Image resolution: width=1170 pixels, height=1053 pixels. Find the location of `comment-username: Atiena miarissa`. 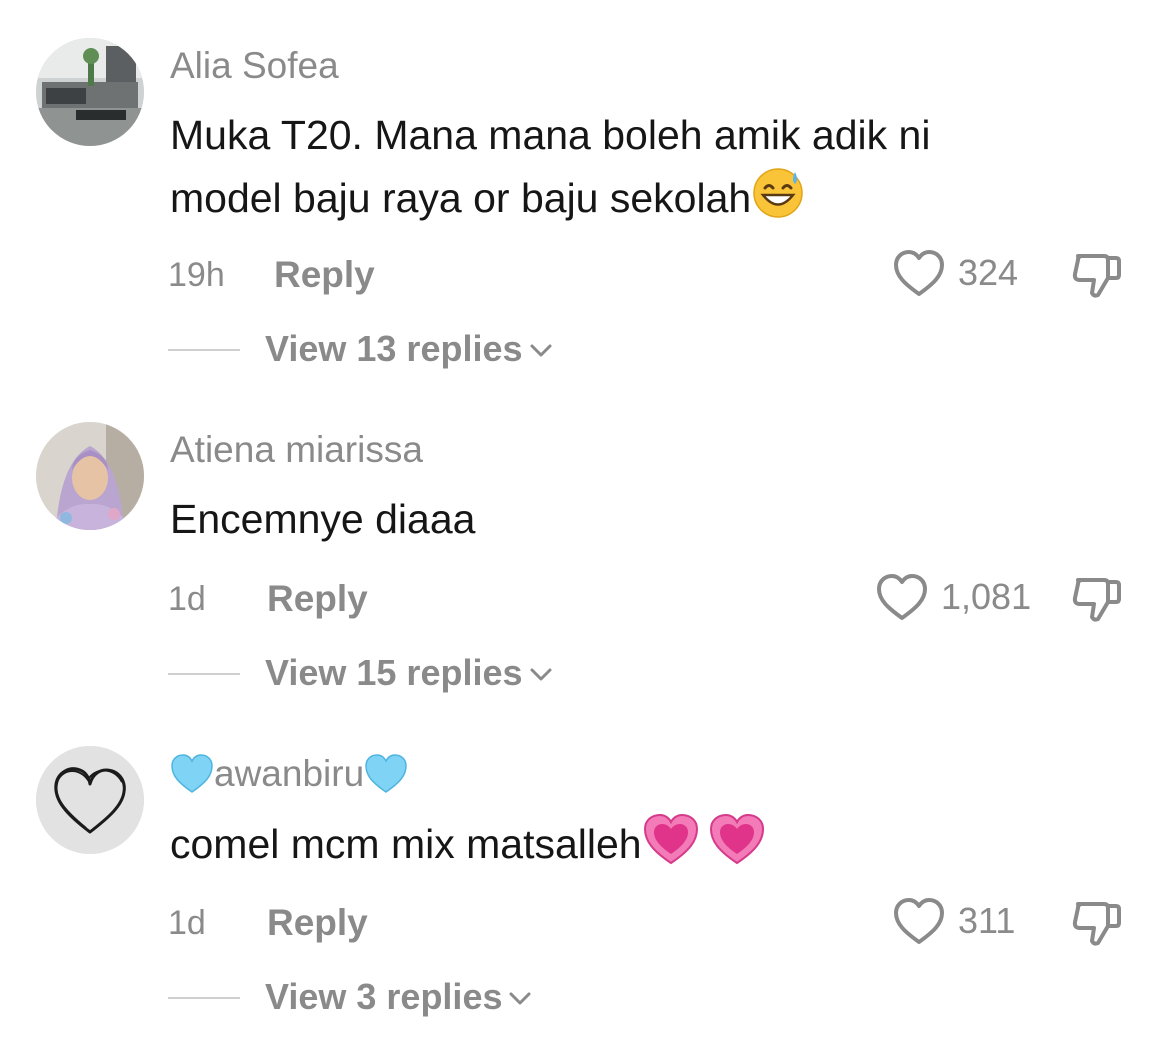

comment-username: Atiena miarissa is located at coordinates (296, 450).